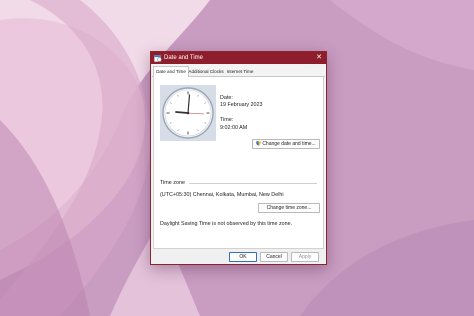 This screenshot has height=316, width=474. Describe the element at coordinates (172, 183) in the screenshot. I see `time-zone-heading: Time zone` at that location.